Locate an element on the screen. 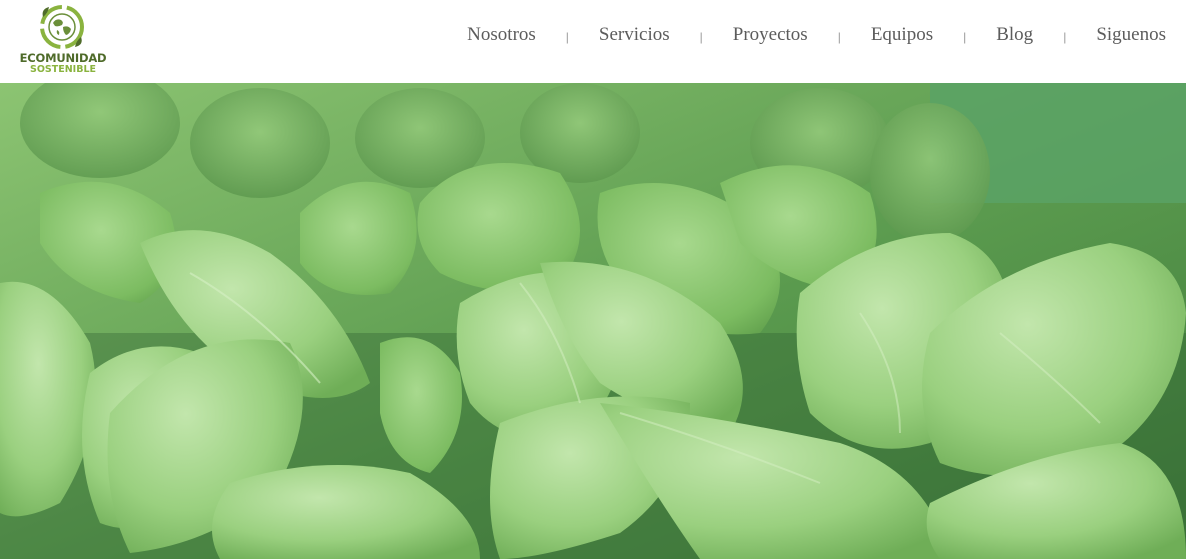  nav-link-servicios: Servicios is located at coordinates (634, 35).